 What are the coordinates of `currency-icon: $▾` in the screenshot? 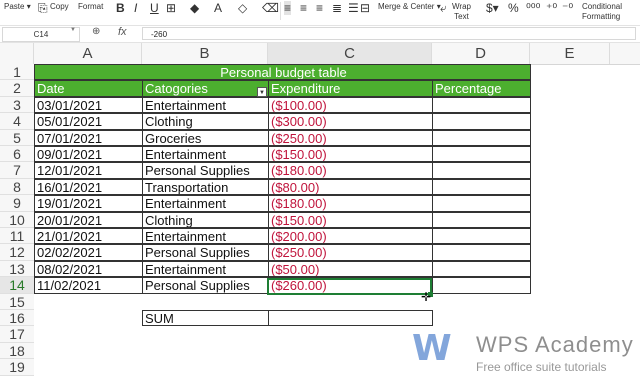 It's located at (492, 8).